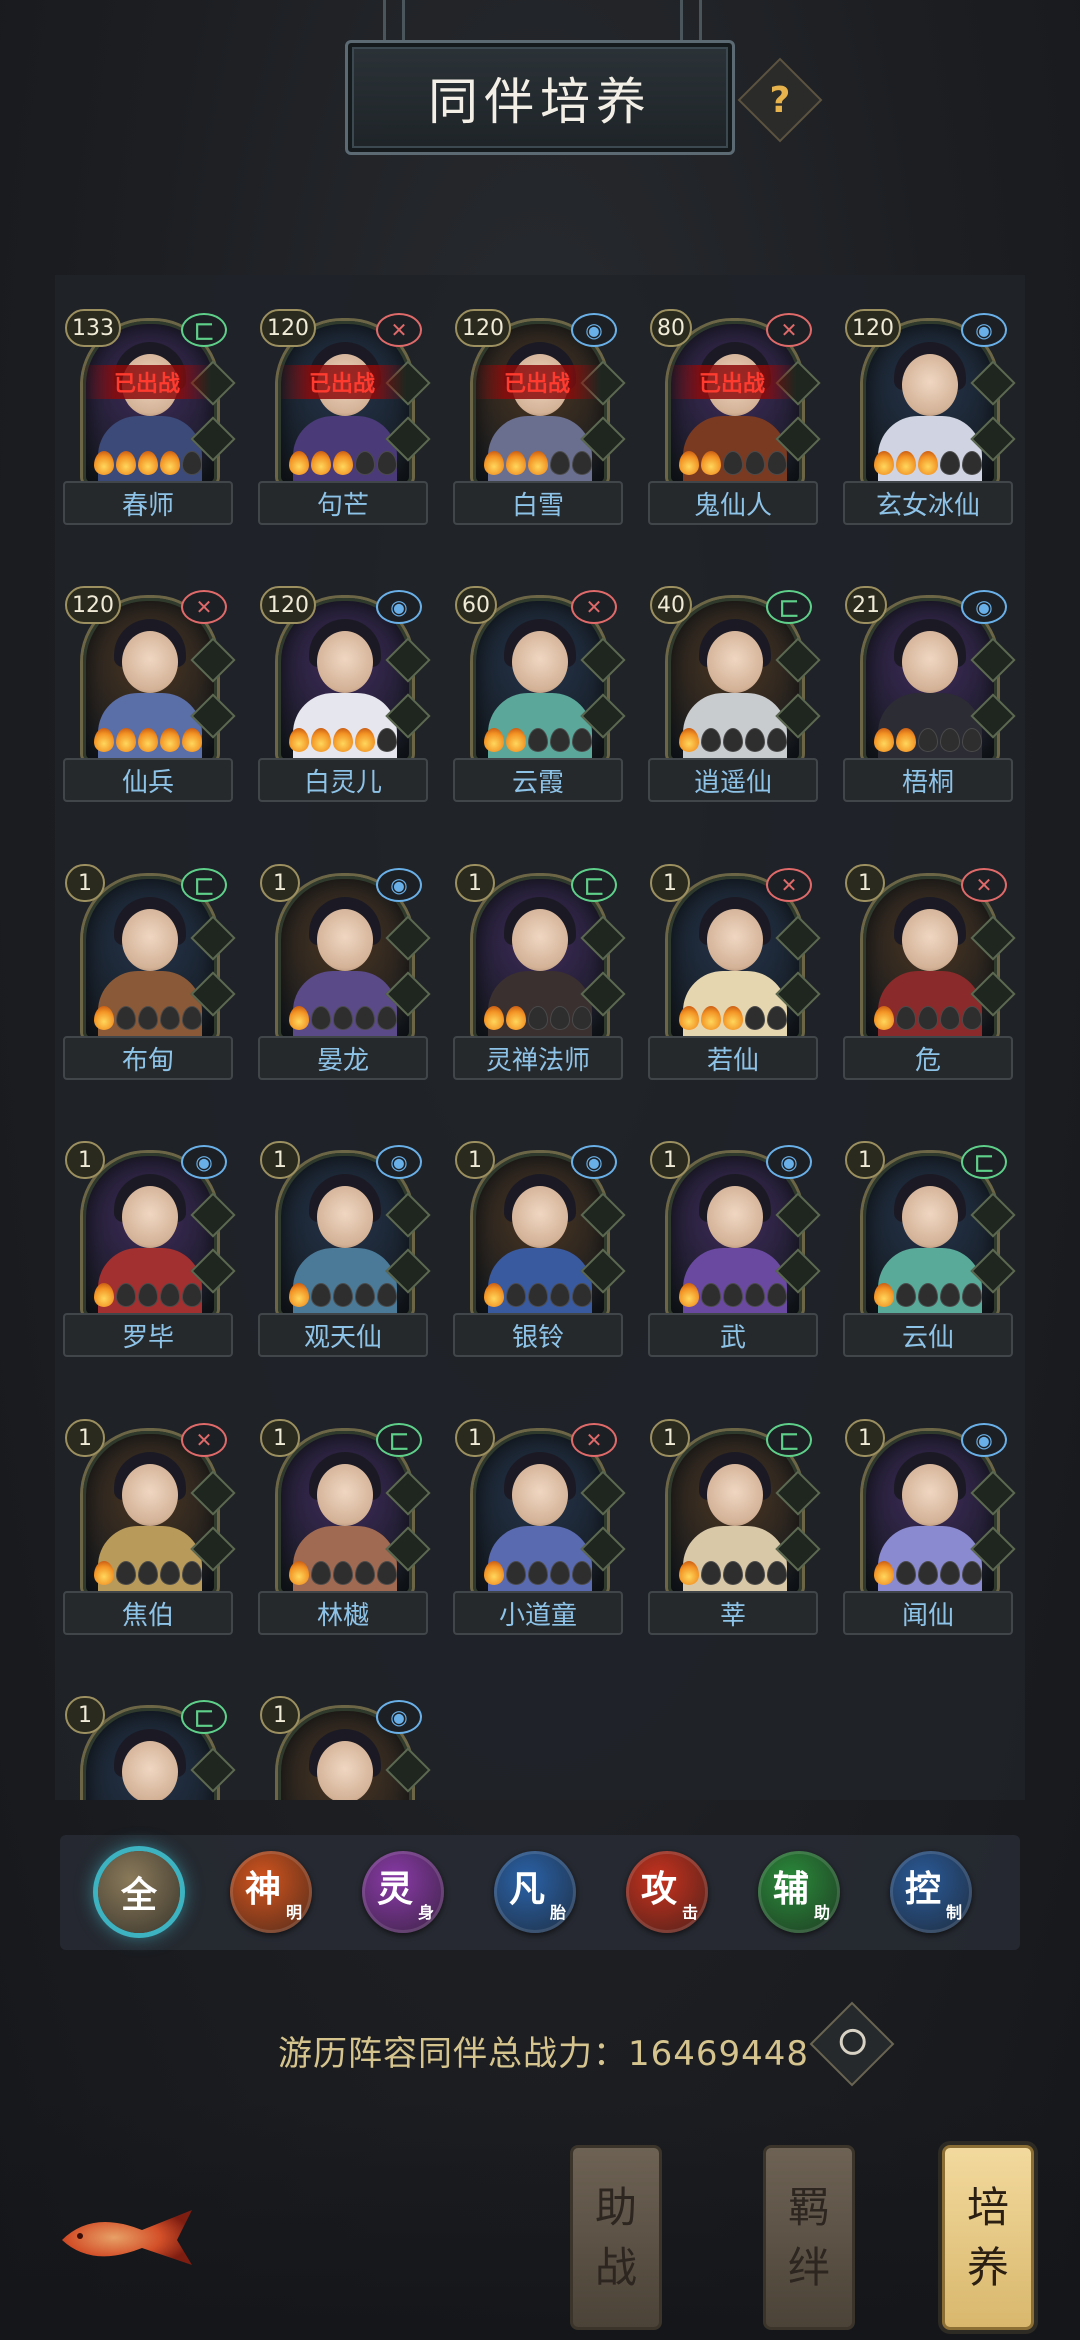 This screenshot has height=2340, width=1080. What do you see at coordinates (148, 780) in the screenshot?
I see `companion-name: 仙兵` at bounding box center [148, 780].